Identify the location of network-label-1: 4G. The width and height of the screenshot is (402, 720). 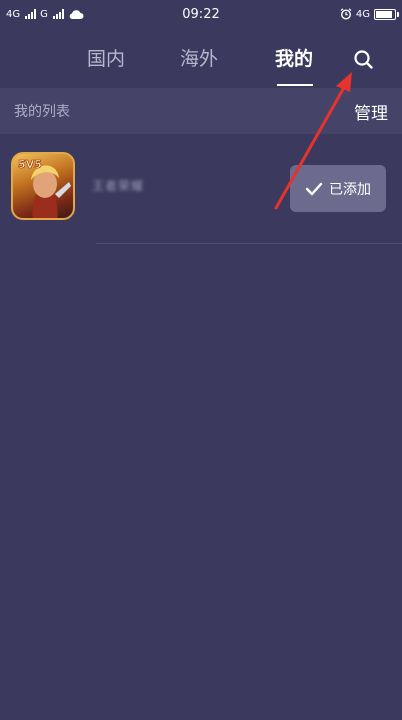
(13, 14).